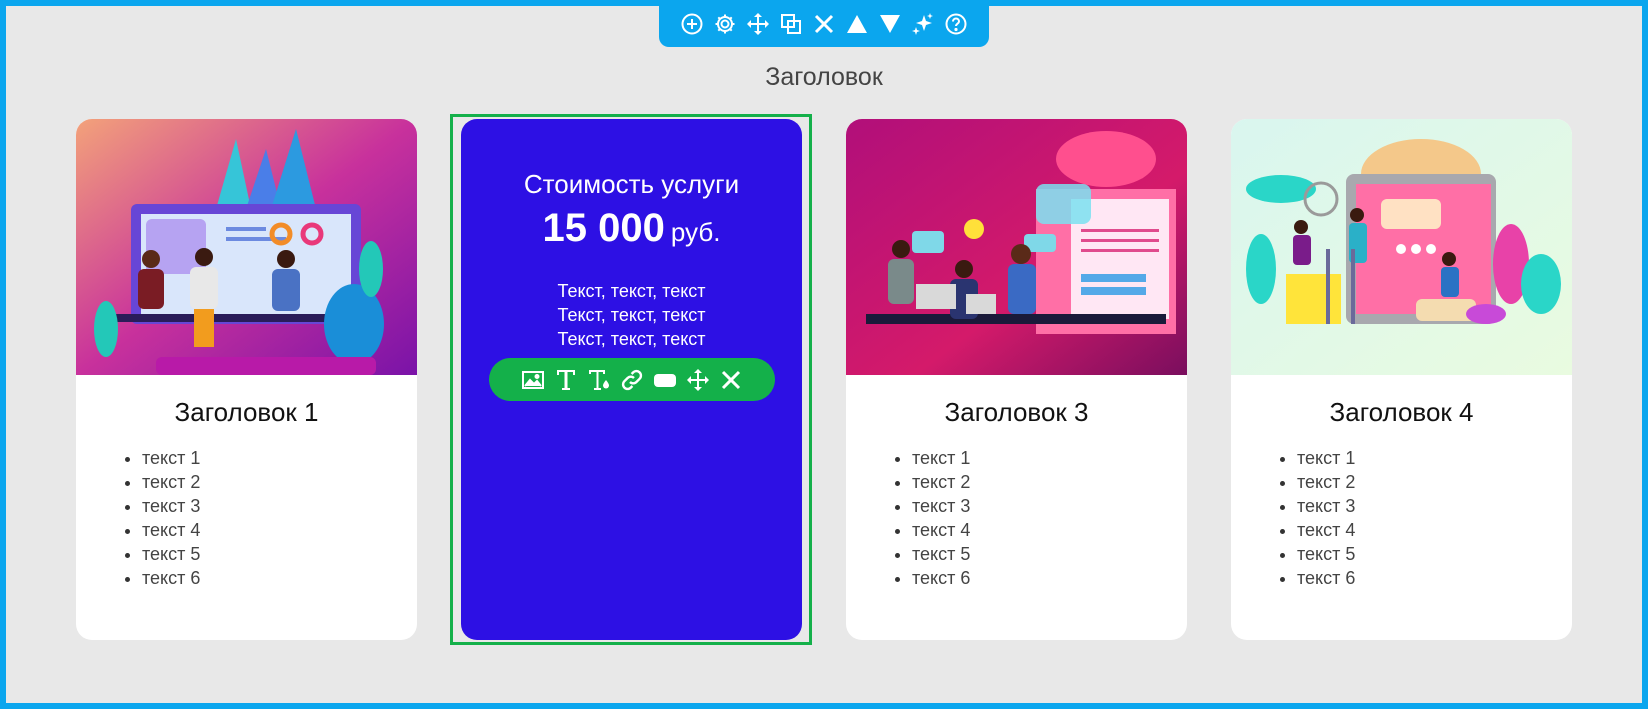  I want to click on text-color-icon, so click(599, 380).